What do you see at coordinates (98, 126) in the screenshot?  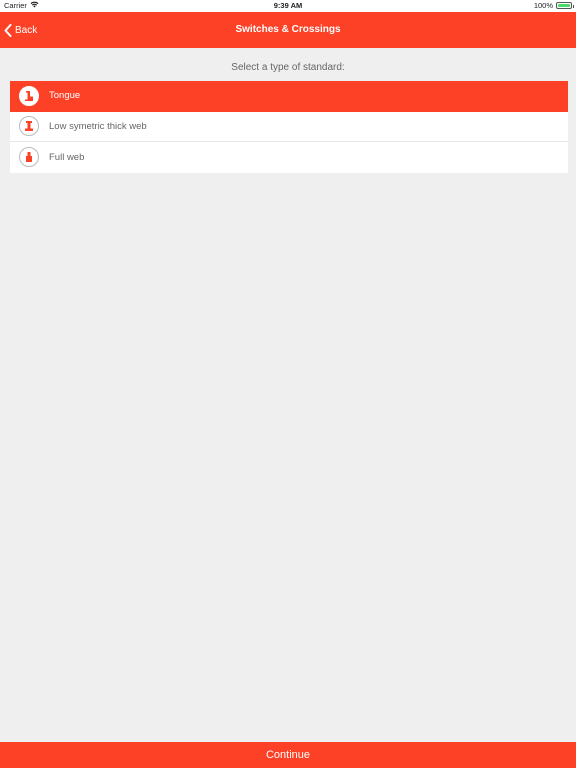 I see `option-label: Low symetric thick web` at bounding box center [98, 126].